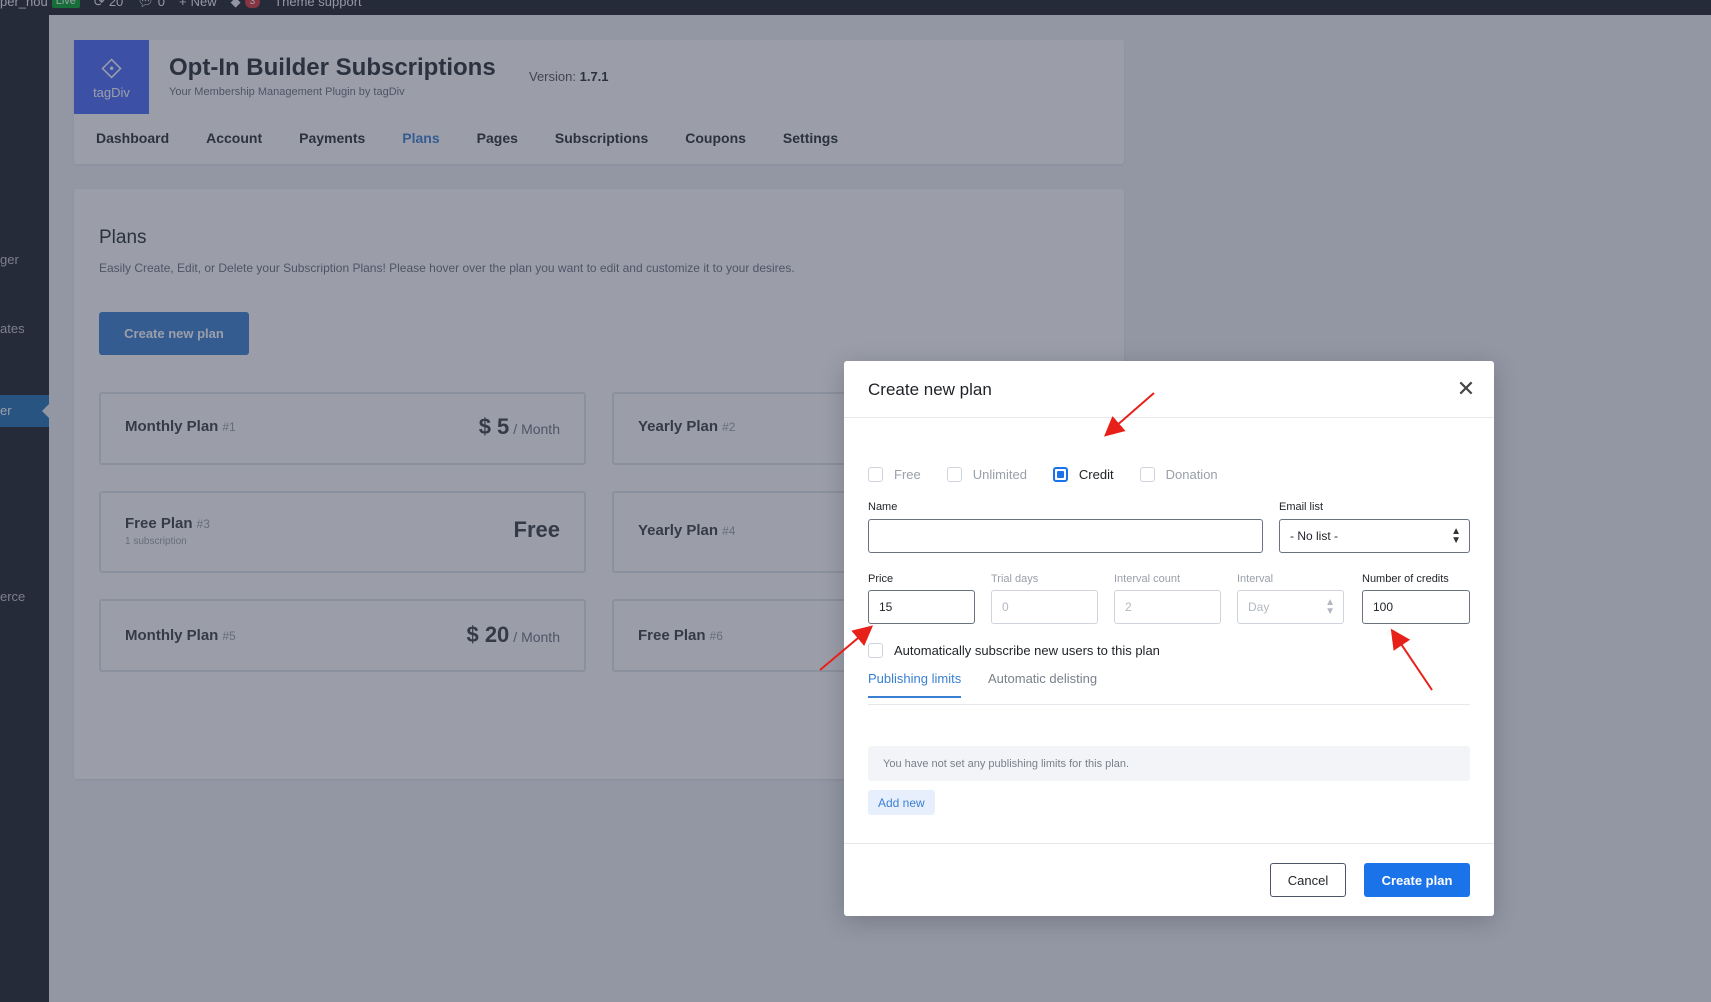 The width and height of the screenshot is (1711, 1002). I want to click on plan-type-free-label: Free, so click(907, 474).